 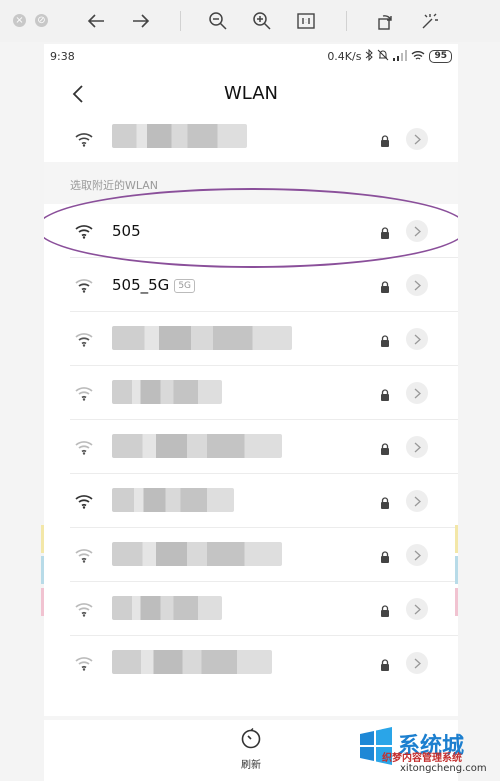 What do you see at coordinates (306, 21) in the screenshot?
I see `actual-size-icon` at bounding box center [306, 21].